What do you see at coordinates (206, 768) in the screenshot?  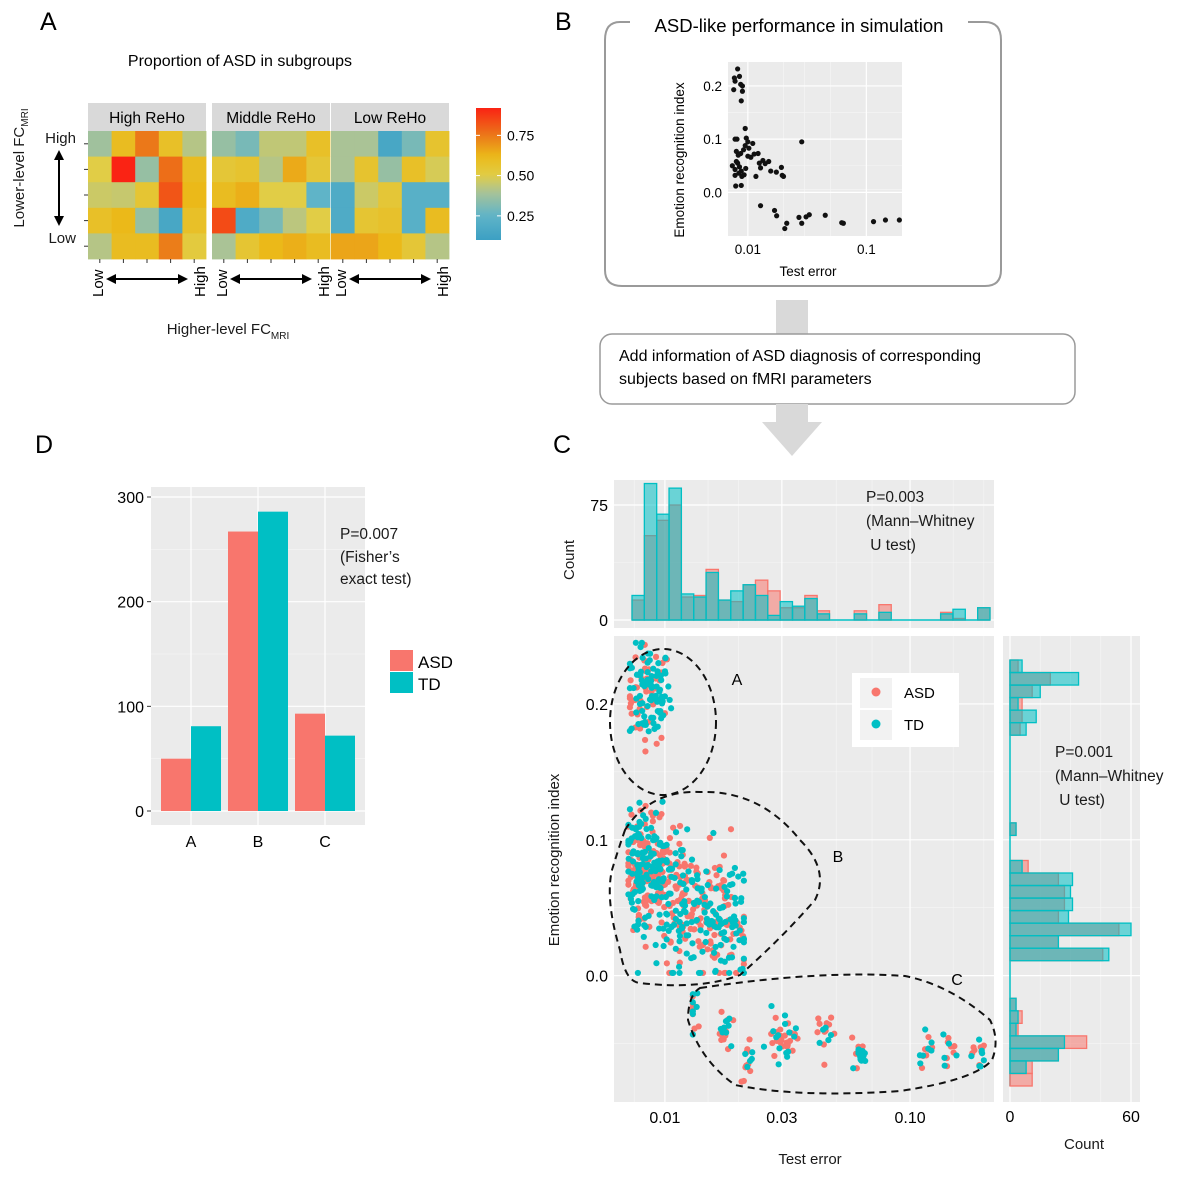 I see `bar-td` at bounding box center [206, 768].